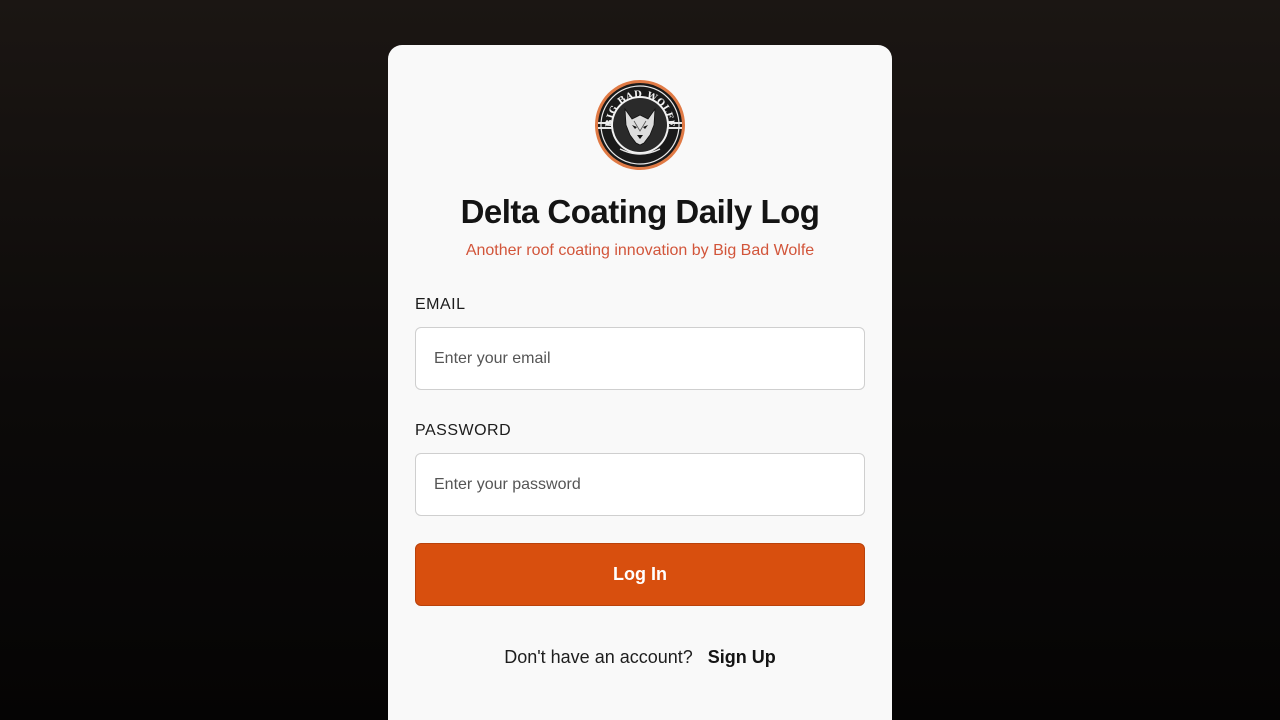 Image resolution: width=1280 pixels, height=720 pixels. I want to click on brand-logo: BIG BAD WOLFE, so click(640, 125).